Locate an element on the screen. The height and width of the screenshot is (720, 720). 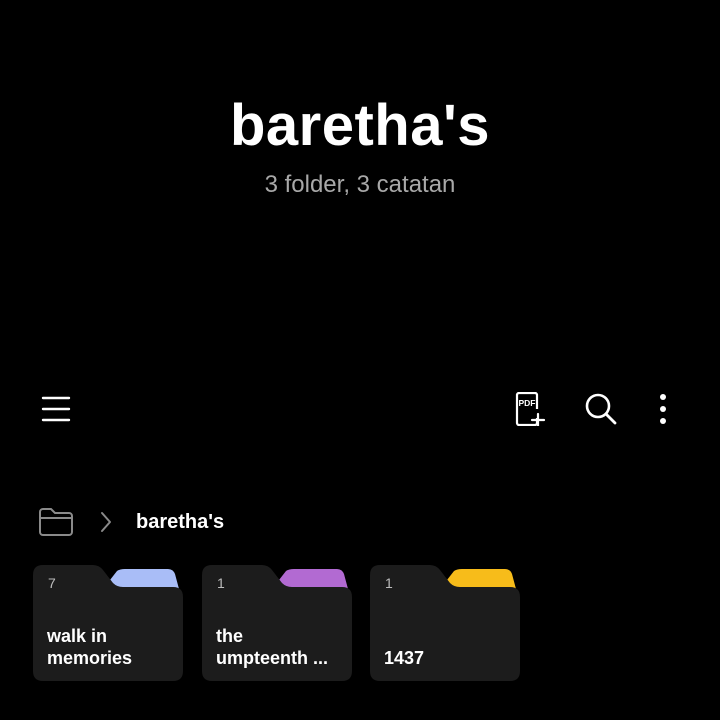
more-vertical-icon is located at coordinates (663, 409).